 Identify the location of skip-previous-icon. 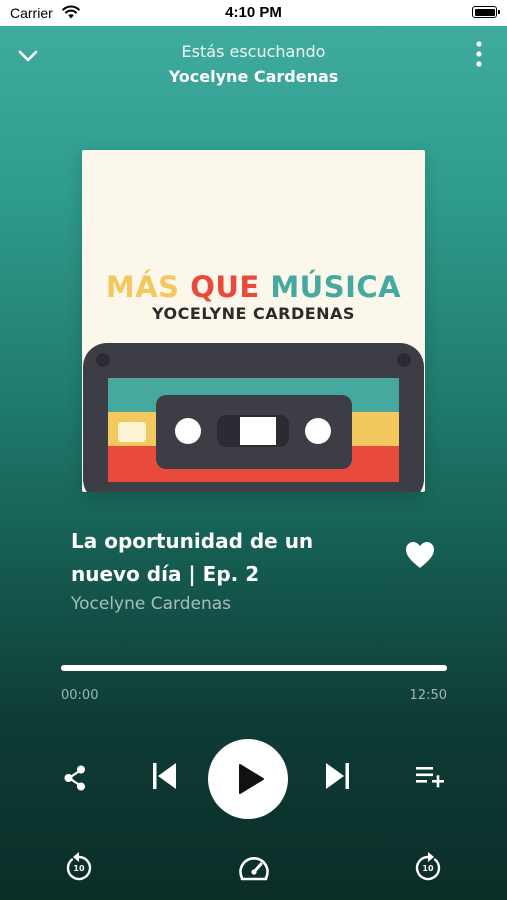
(164, 776).